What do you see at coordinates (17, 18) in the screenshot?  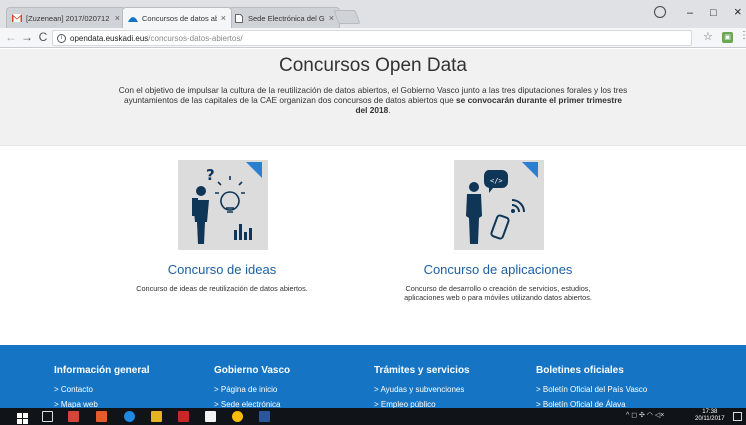 I see `gmail-icon` at bounding box center [17, 18].